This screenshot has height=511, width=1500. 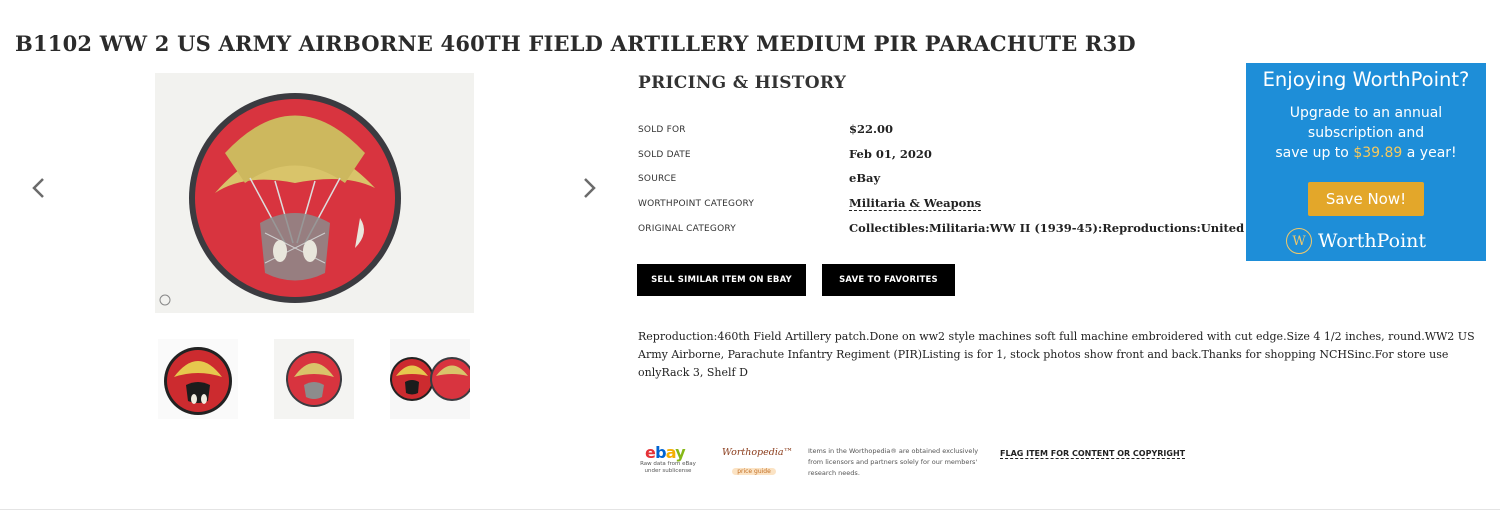 What do you see at coordinates (1299, 241) in the screenshot?
I see `worthpoint-logo-icon: W` at bounding box center [1299, 241].